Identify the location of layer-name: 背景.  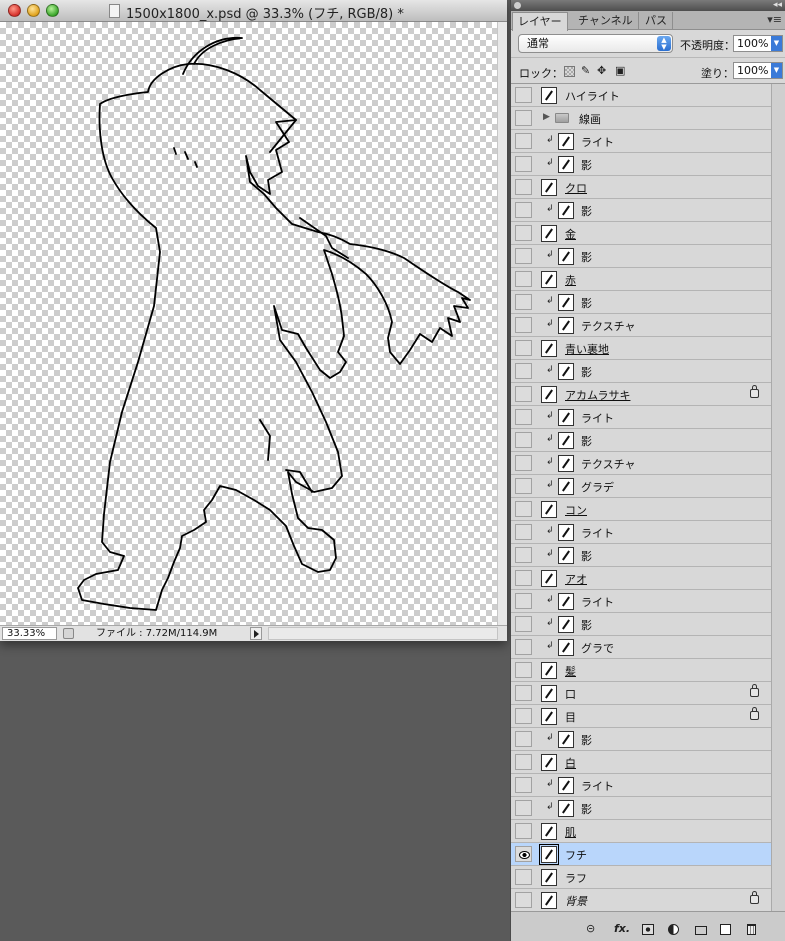
(576, 901).